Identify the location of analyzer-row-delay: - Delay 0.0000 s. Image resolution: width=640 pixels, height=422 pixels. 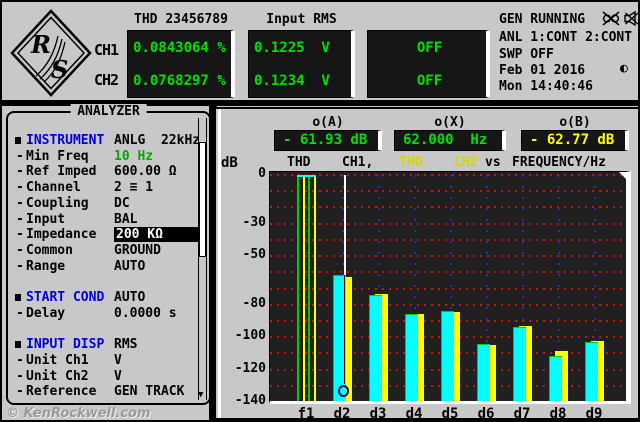
(108, 313).